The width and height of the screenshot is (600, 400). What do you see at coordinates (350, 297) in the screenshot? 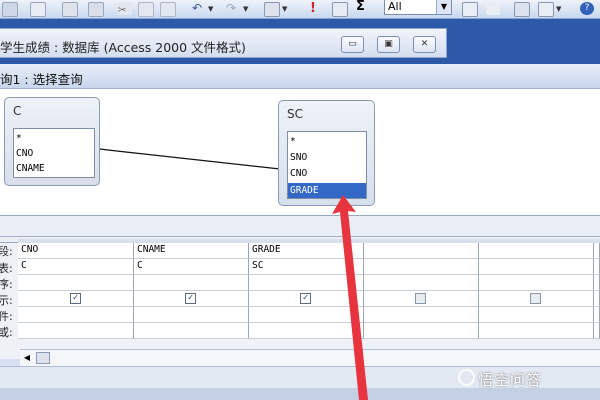
I see `annotation-arrow` at bounding box center [350, 297].